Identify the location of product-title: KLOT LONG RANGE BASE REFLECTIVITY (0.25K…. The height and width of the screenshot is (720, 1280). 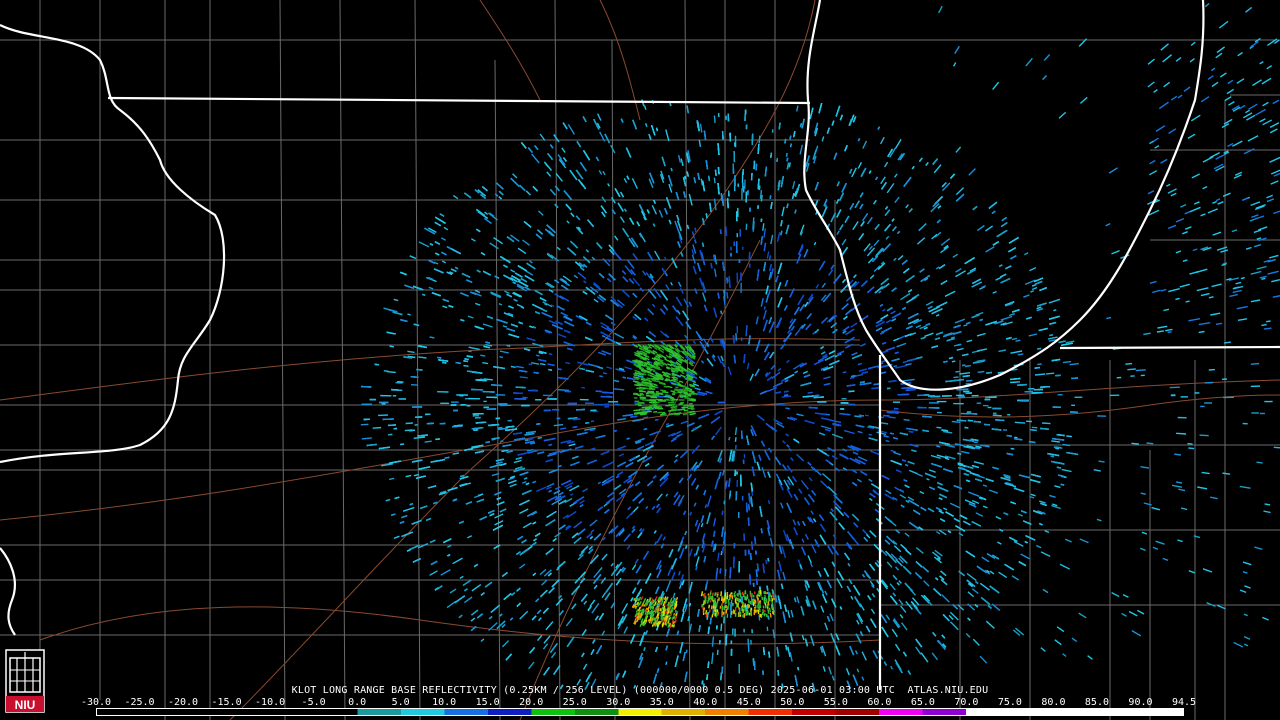
(640, 690).